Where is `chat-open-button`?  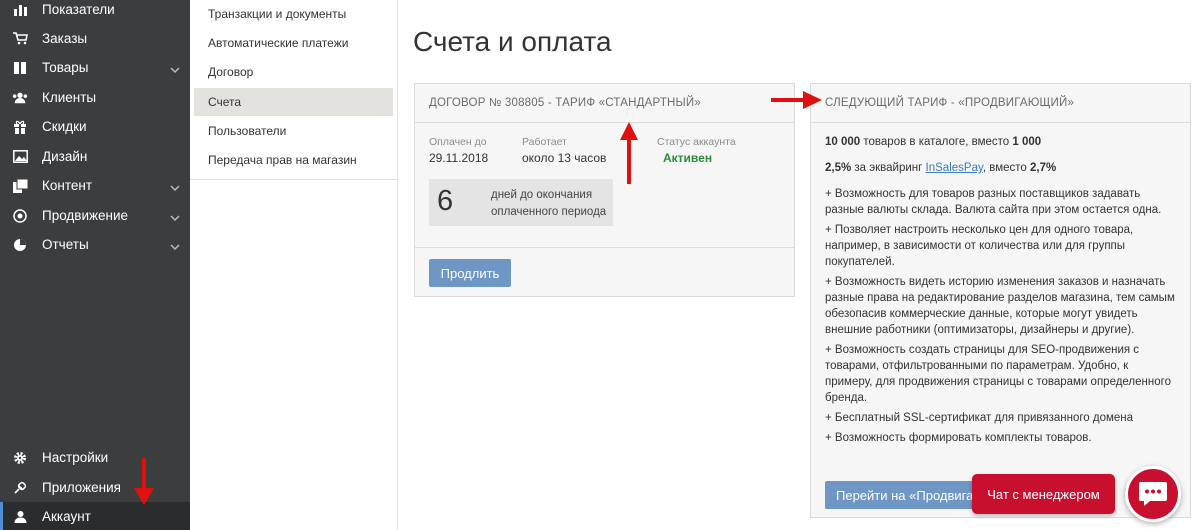
chat-open-button is located at coordinates (1153, 494).